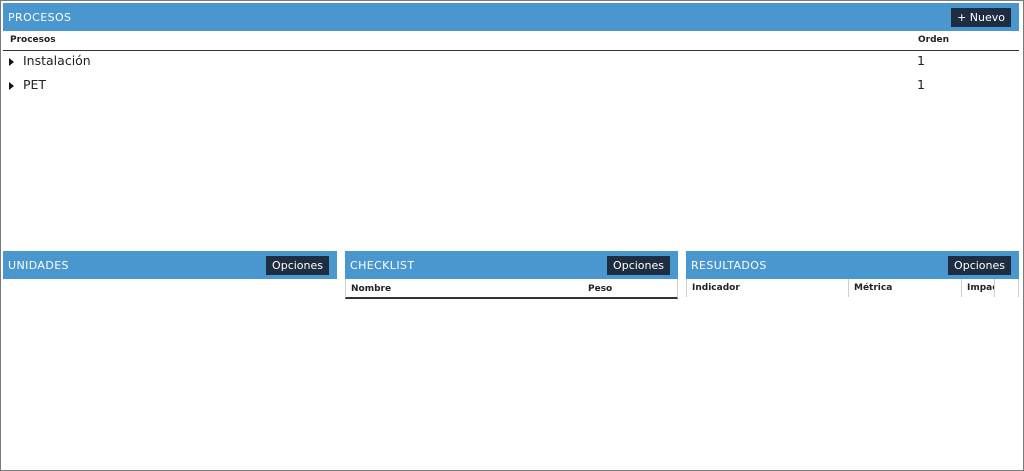 The height and width of the screenshot is (471, 1024). Describe the element at coordinates (297, 265) in the screenshot. I see `unidades-options-button: Opciones` at that location.